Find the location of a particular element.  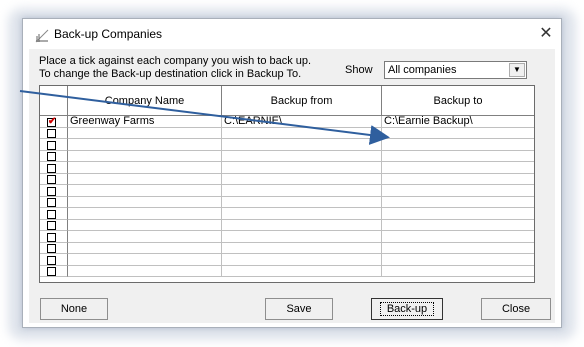

window-app-icon is located at coordinates (42, 36).